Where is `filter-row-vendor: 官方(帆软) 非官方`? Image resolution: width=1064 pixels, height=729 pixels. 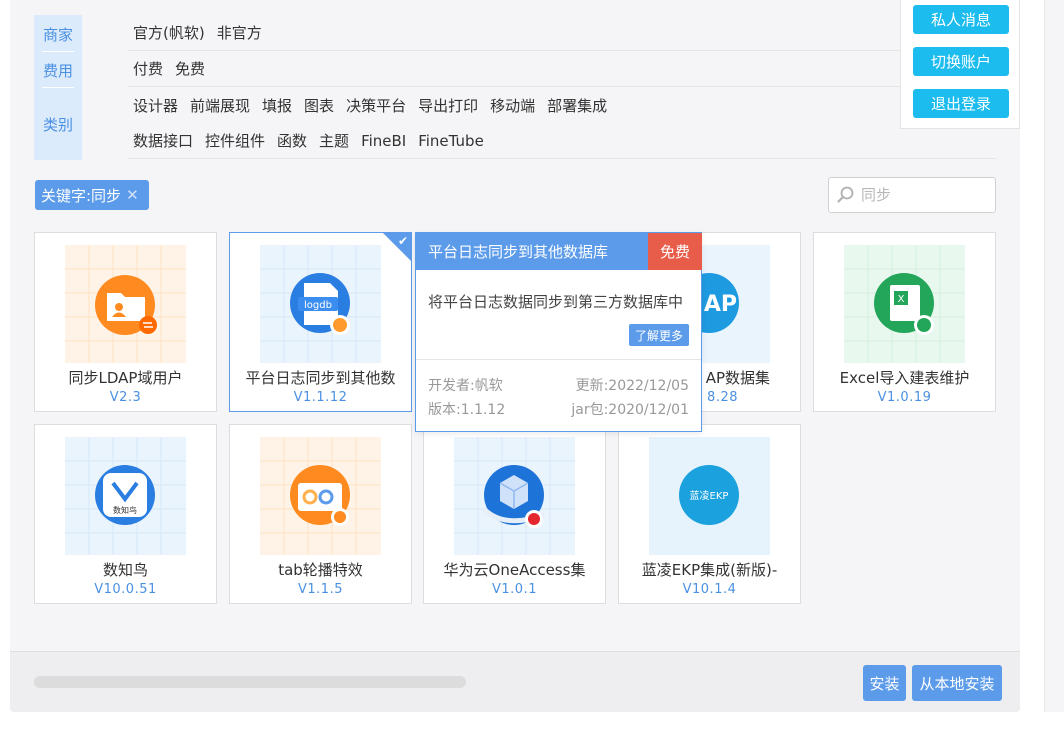 filter-row-vendor: 官方(帆软) 非官方 is located at coordinates (562, 33).